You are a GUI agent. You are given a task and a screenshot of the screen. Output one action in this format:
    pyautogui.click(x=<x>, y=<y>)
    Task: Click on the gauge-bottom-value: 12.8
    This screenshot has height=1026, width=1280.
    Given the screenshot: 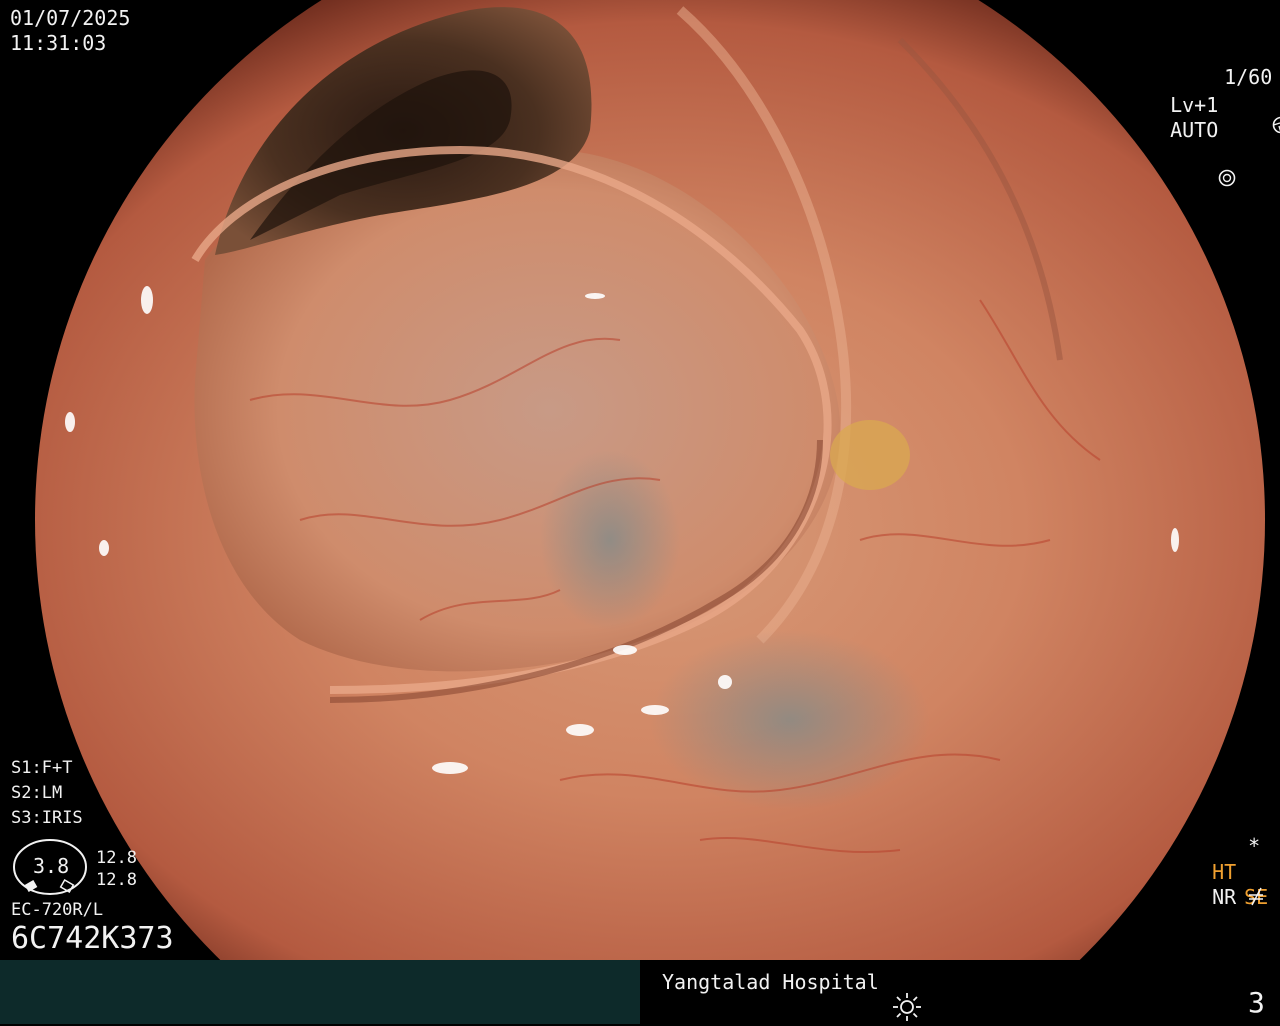 What is the action you would take?
    pyautogui.click(x=116, y=880)
    